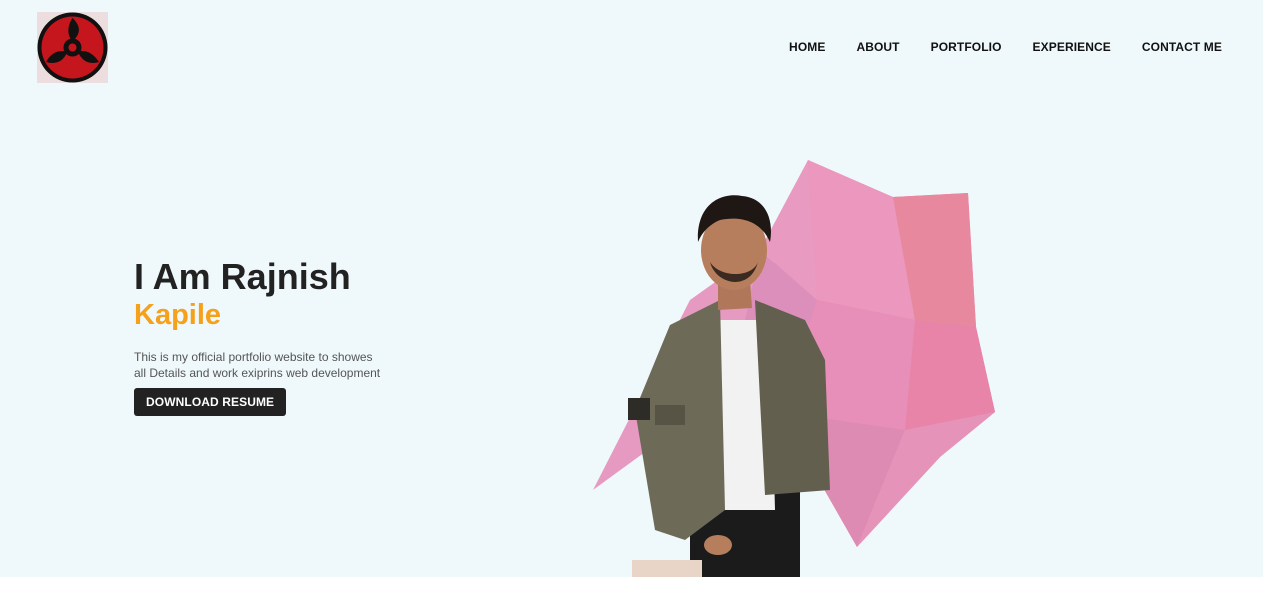  What do you see at coordinates (72, 47) in the screenshot?
I see `sharingan-logo-icon` at bounding box center [72, 47].